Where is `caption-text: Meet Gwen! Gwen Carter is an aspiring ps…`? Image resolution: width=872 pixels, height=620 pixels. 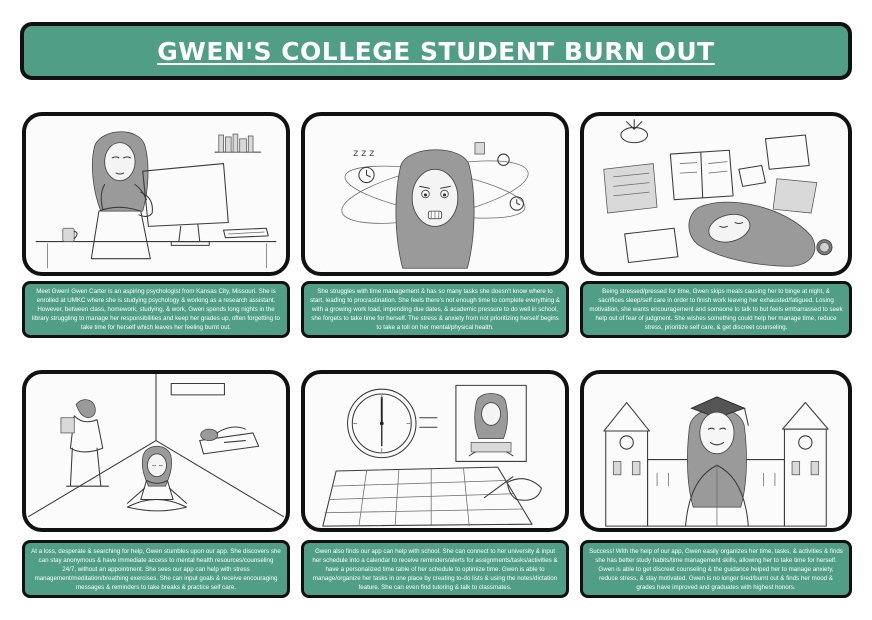
caption-text: Meet Gwen! Gwen Carter is an aspiring ps… is located at coordinates (156, 309).